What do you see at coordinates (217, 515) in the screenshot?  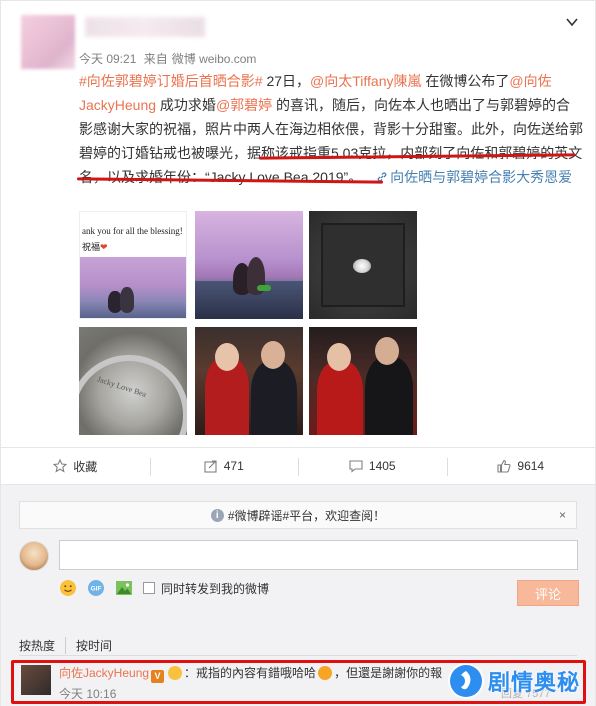 I see `info-icon: i` at bounding box center [217, 515].